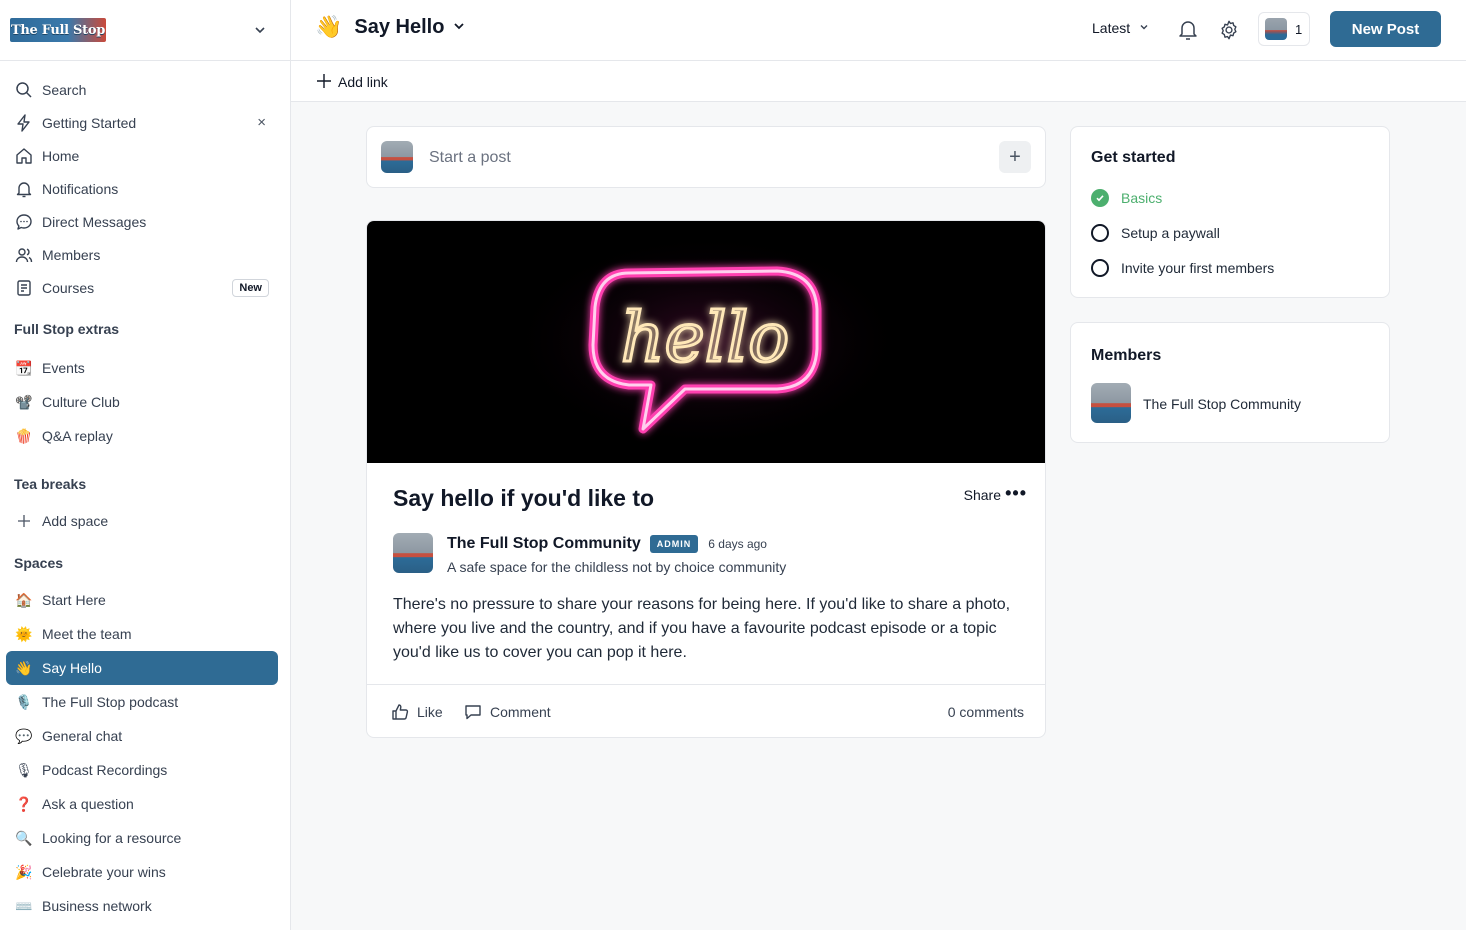 The image size is (1466, 930). Describe the element at coordinates (145, 600) in the screenshot. I see `sidebar-item-start-here: 🏠 Start Here` at that location.